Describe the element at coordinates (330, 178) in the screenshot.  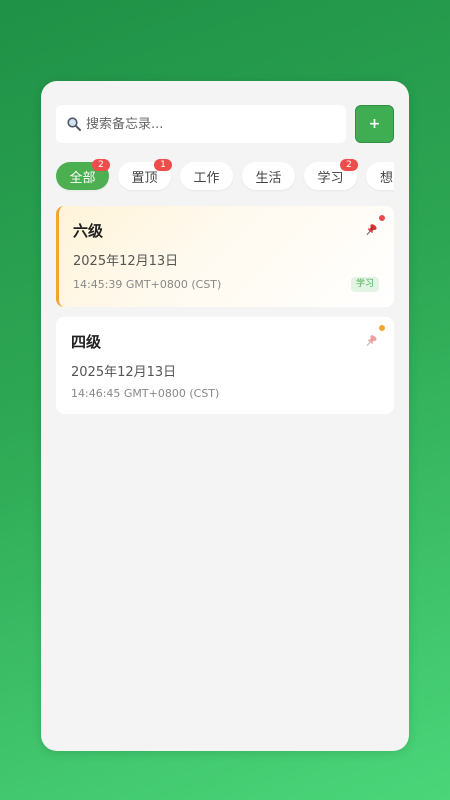
I see `filter-chip-label: 学习` at that location.